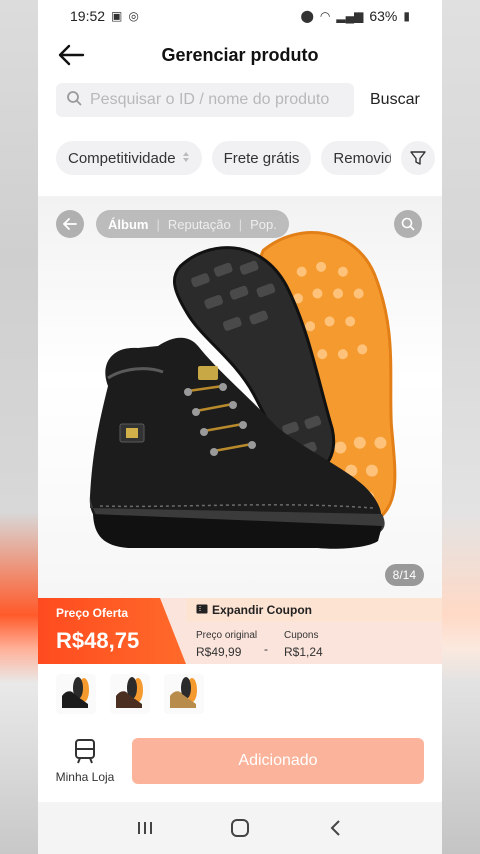 The height and width of the screenshot is (854, 480). What do you see at coordinates (92, 613) in the screenshot?
I see `offer-label: Preço Oferta` at bounding box center [92, 613].